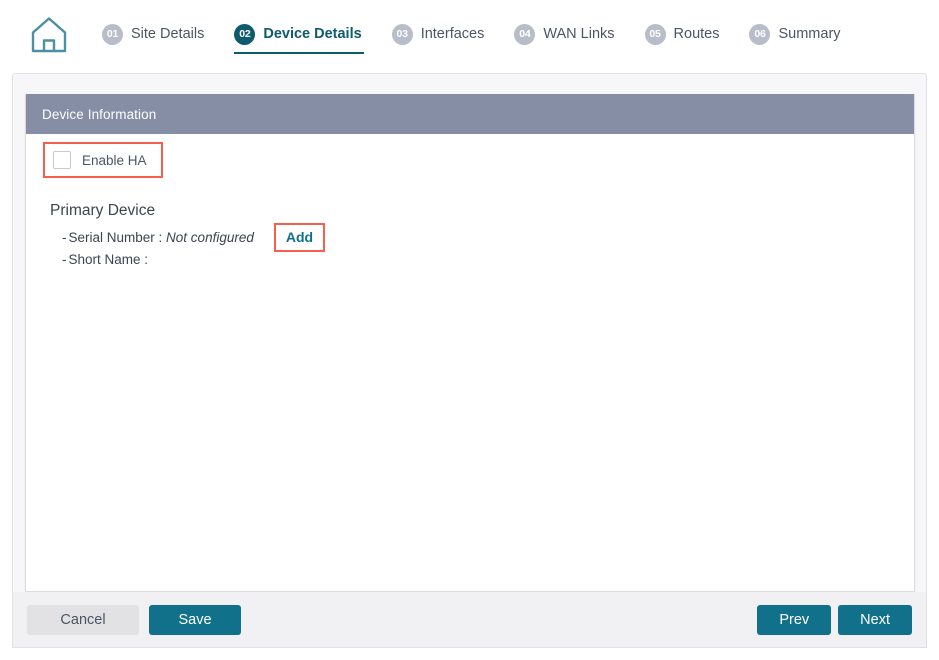  What do you see at coordinates (402, 34) in the screenshot?
I see `step-badge-03: 03` at bounding box center [402, 34].